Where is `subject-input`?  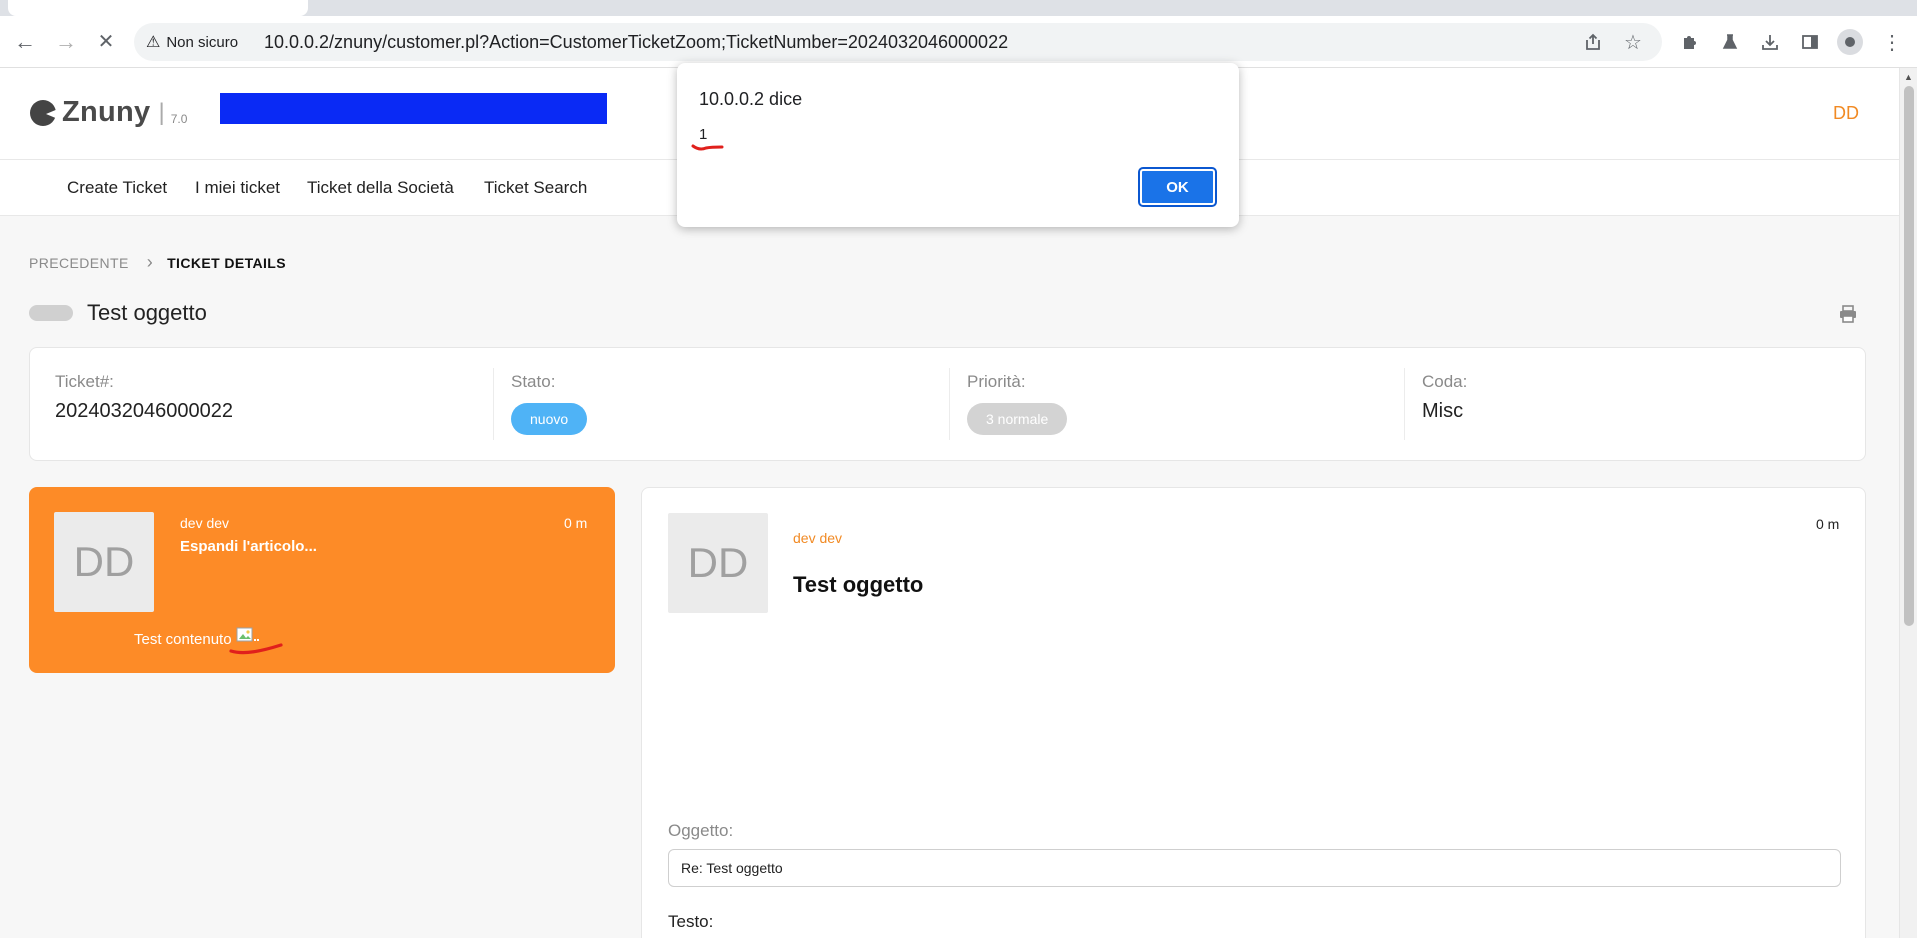
subject-input is located at coordinates (1254, 868).